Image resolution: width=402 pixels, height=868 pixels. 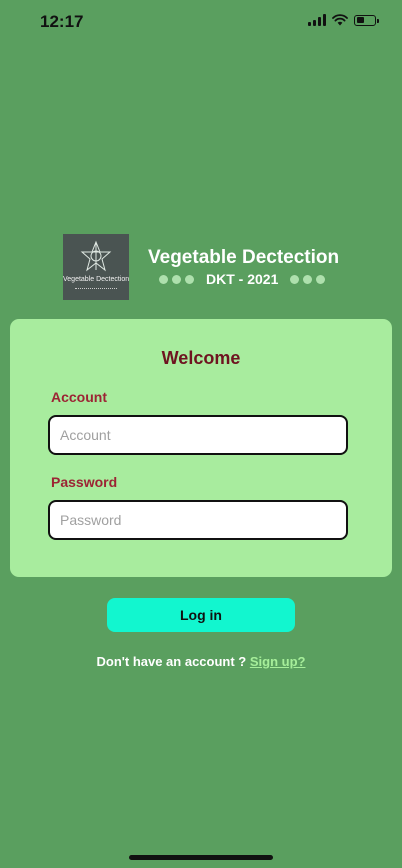 I want to click on welcome-heading: Welcome, so click(x=201, y=358).